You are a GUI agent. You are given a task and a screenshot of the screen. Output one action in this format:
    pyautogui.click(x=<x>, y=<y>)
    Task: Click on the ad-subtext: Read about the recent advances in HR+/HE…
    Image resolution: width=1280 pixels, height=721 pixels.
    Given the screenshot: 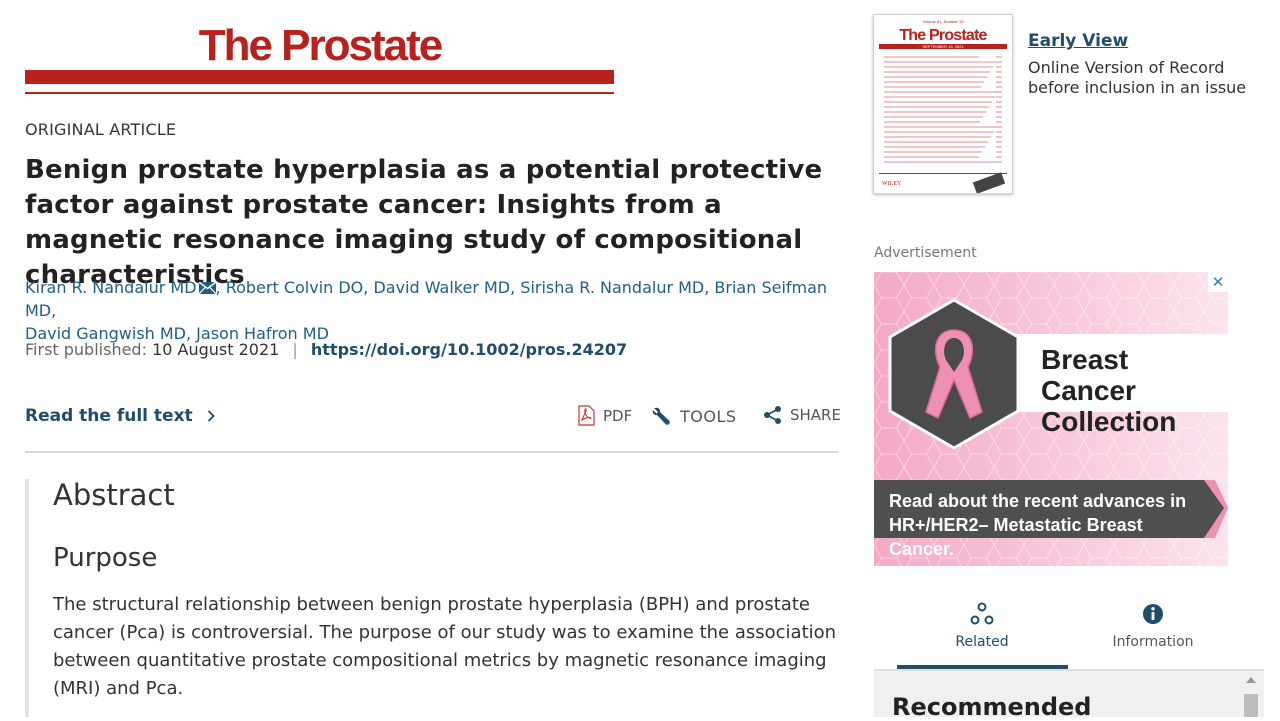 What is the action you would take?
    pyautogui.click(x=1038, y=525)
    